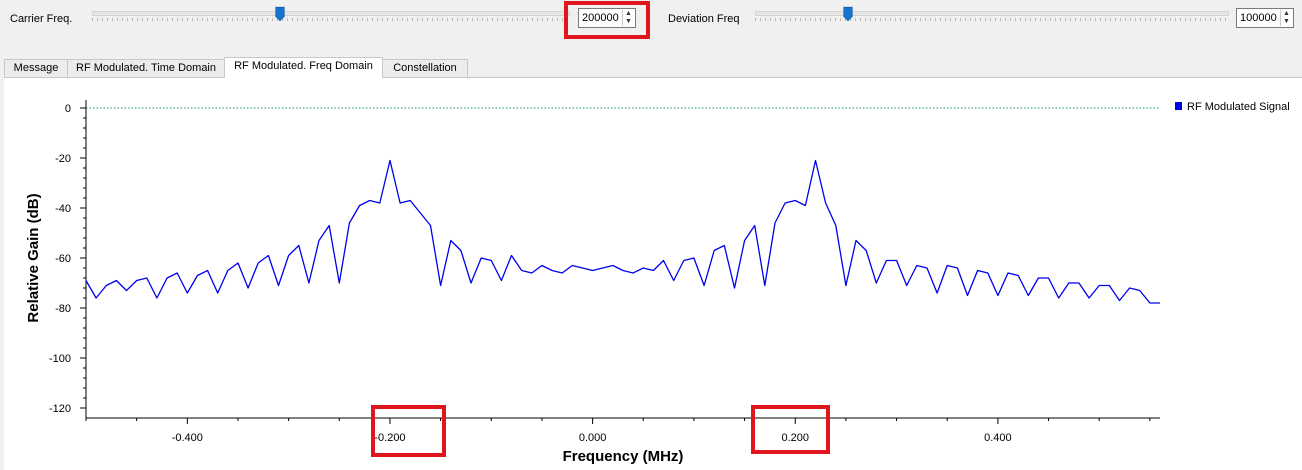 The image size is (1302, 470). Describe the element at coordinates (63, 309) in the screenshot. I see `y-tick-label: -80` at that location.